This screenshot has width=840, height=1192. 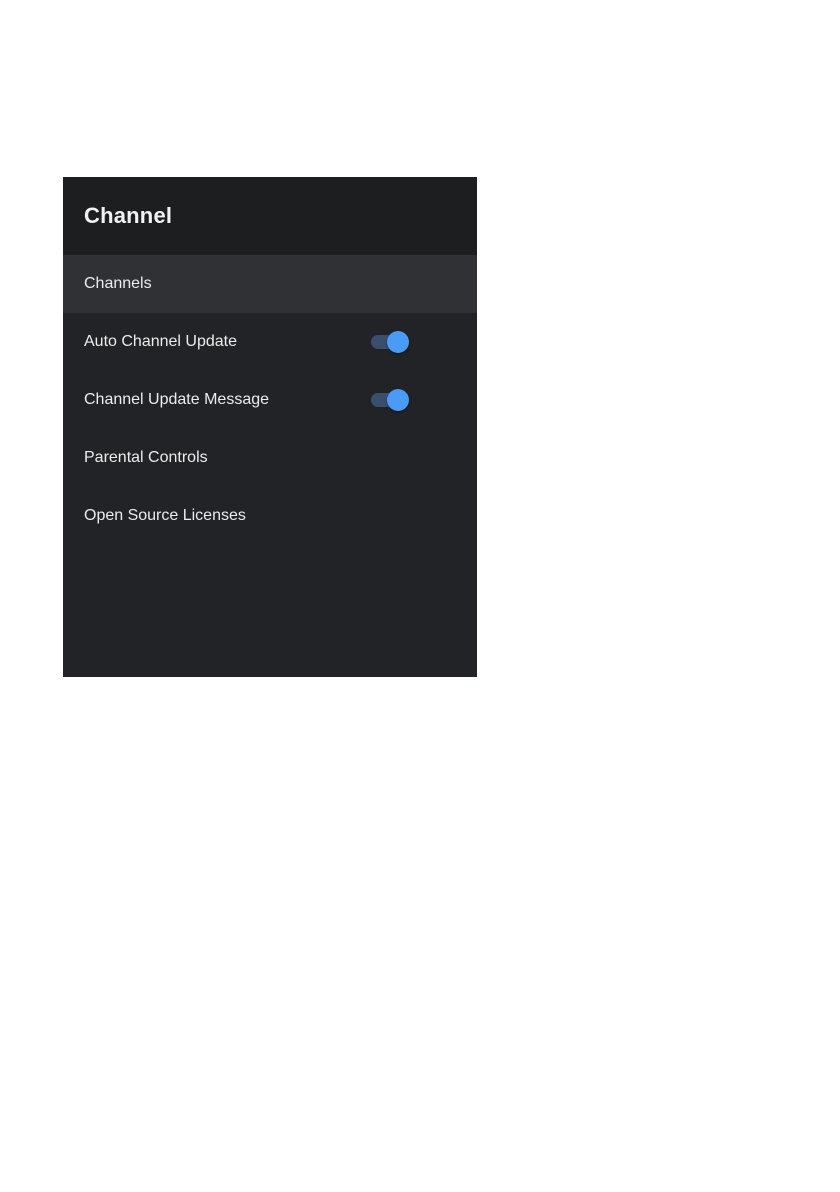 What do you see at coordinates (270, 458) in the screenshot?
I see `menu-item-parental-controls: Parental Controls` at bounding box center [270, 458].